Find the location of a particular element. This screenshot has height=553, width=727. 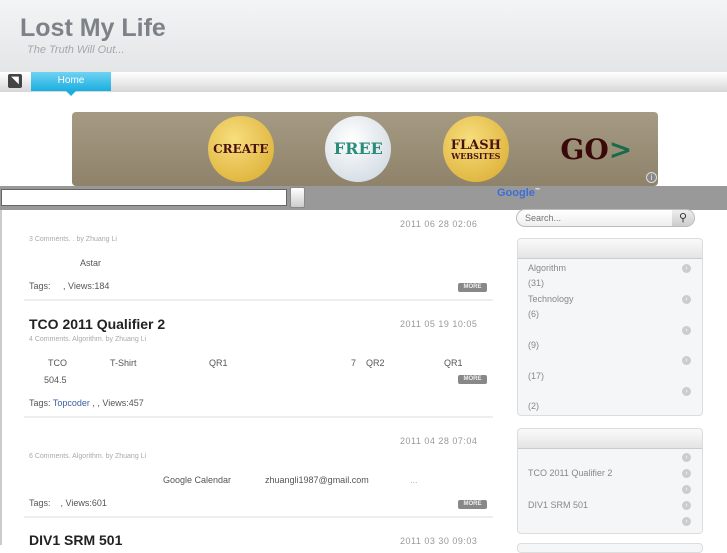

post-date: 2011 04 28 07:04 is located at coordinates (439, 441).